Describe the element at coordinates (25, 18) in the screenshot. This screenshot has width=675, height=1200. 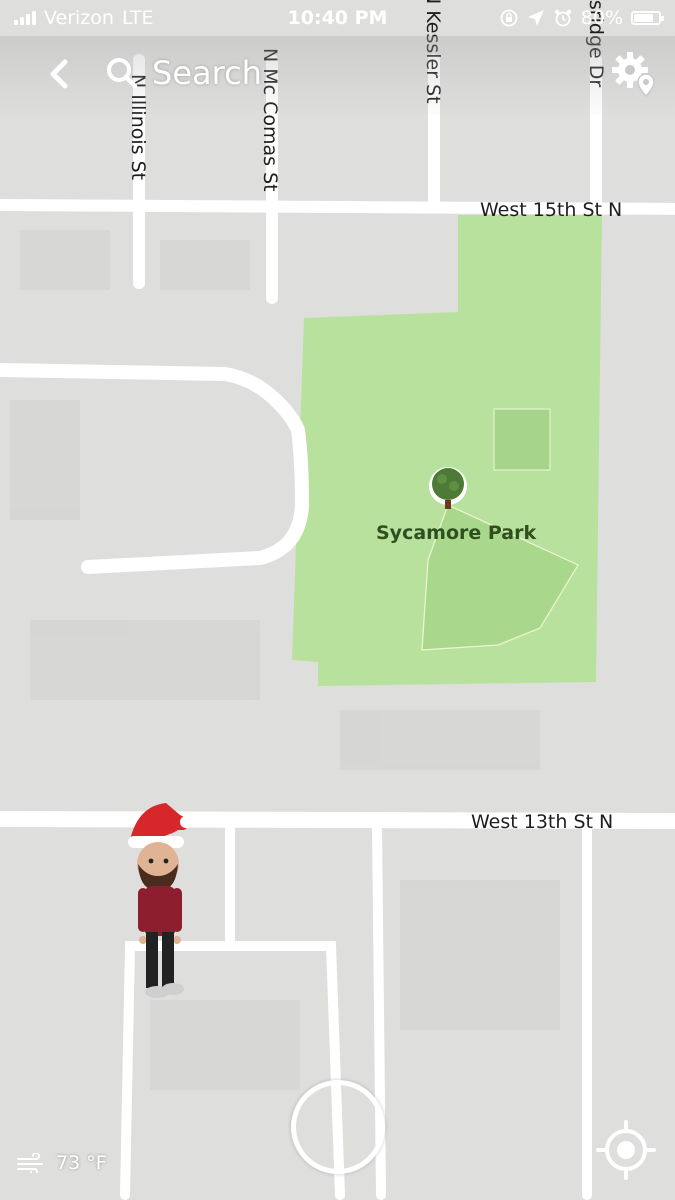
I see `signal-strength-icon` at that location.